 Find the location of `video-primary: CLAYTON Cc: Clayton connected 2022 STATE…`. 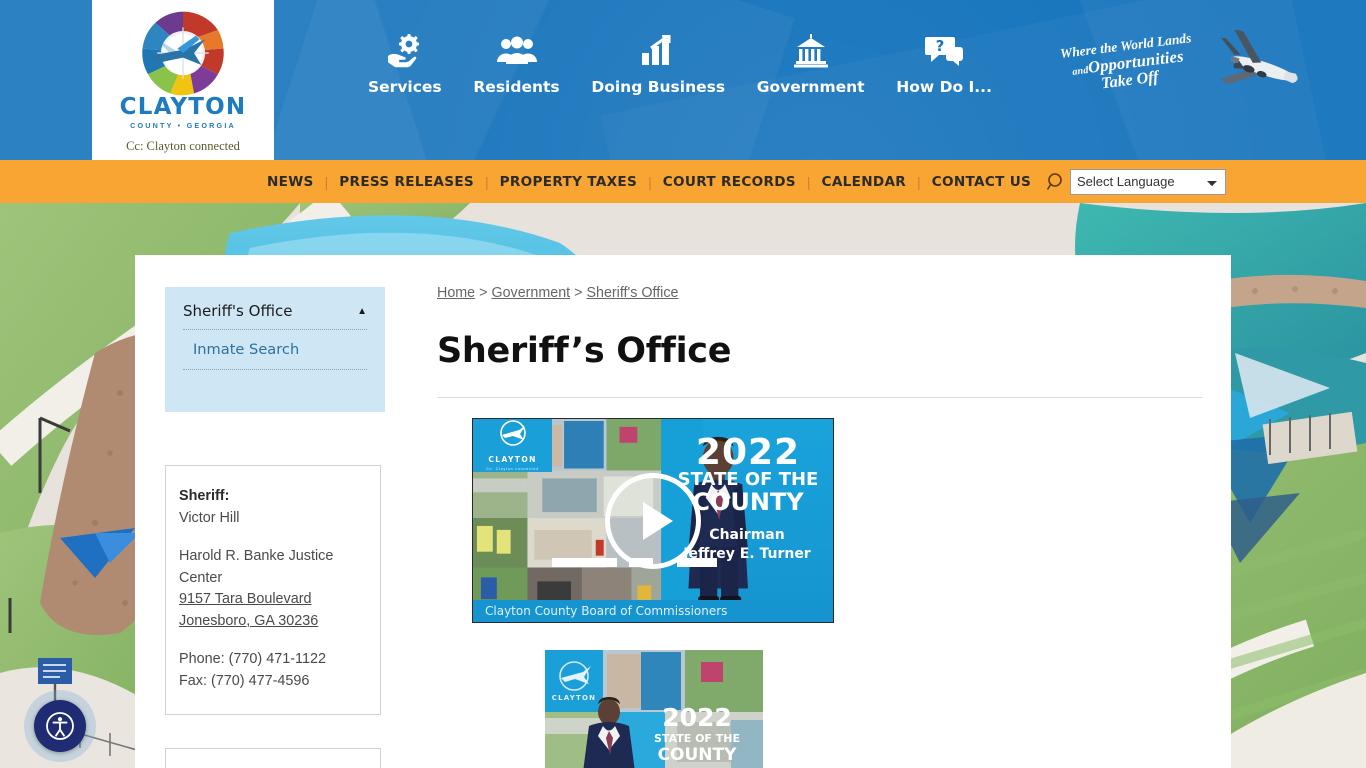

video-primary: CLAYTON Cc: Clayton connected 2022 STATE… is located at coordinates (653, 520).